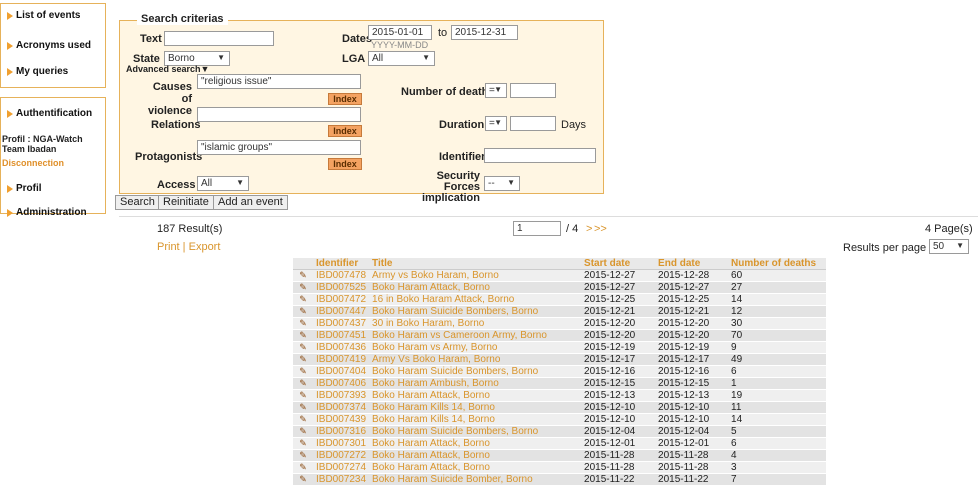  What do you see at coordinates (167, 69) in the screenshot?
I see `advanced-search-toggle: Advanced search▼` at bounding box center [167, 69].